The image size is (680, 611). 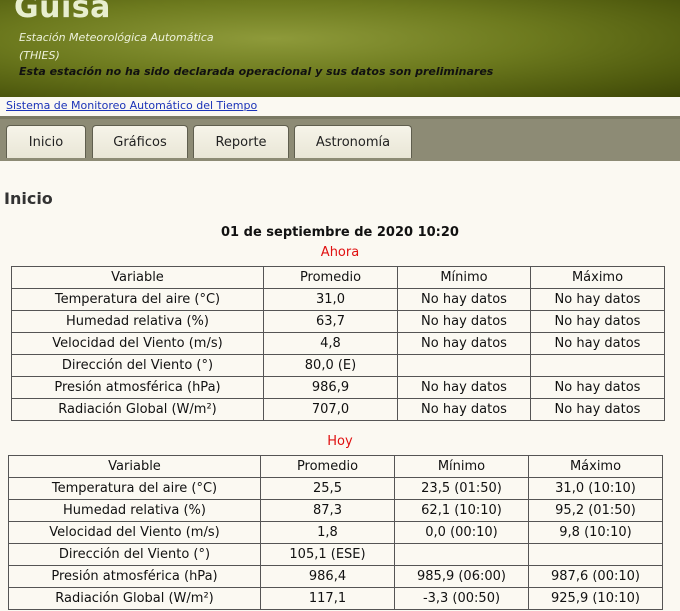 I want to click on observation-datetime: 01 de septiembre de 2020 10:20, so click(x=340, y=232).